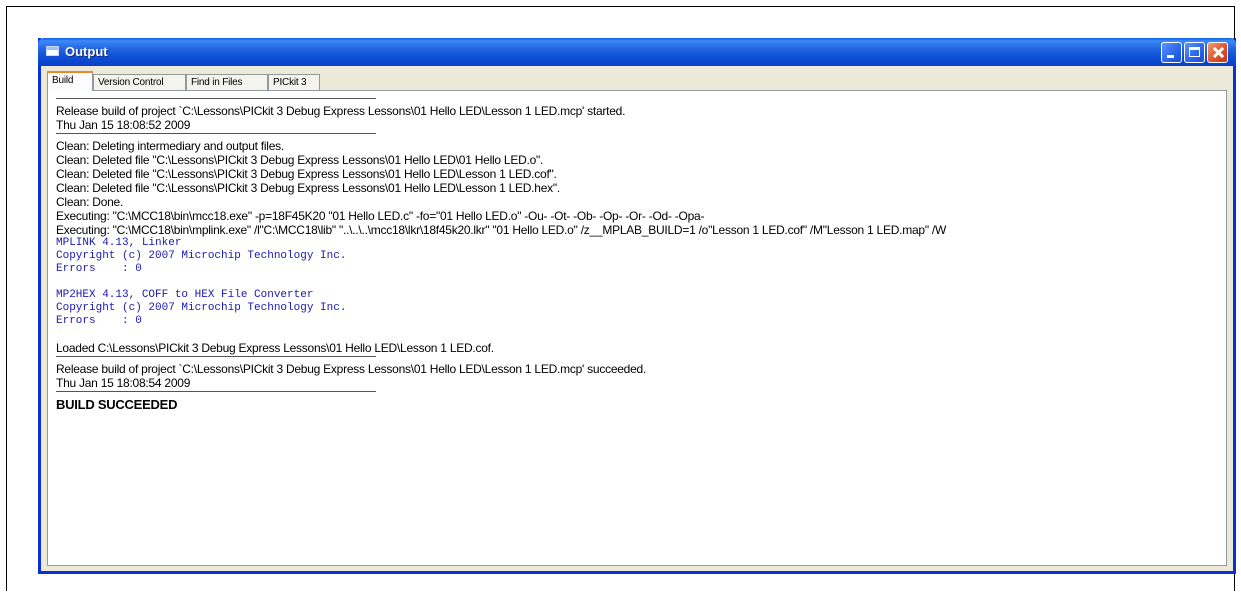 Image resolution: width=1241 pixels, height=597 pixels. I want to click on window-icon, so click(52, 51).